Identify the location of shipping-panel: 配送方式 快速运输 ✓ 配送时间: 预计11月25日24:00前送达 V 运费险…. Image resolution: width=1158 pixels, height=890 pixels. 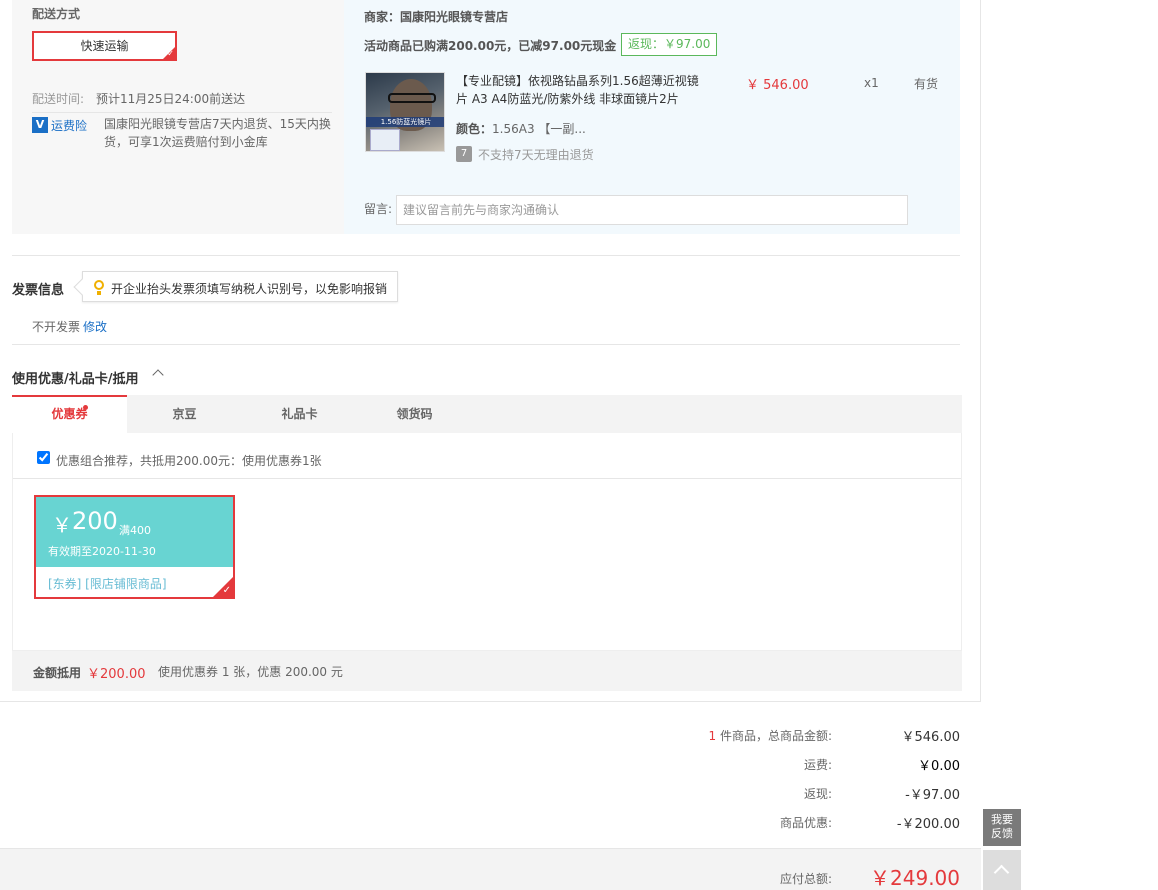
(178, 117).